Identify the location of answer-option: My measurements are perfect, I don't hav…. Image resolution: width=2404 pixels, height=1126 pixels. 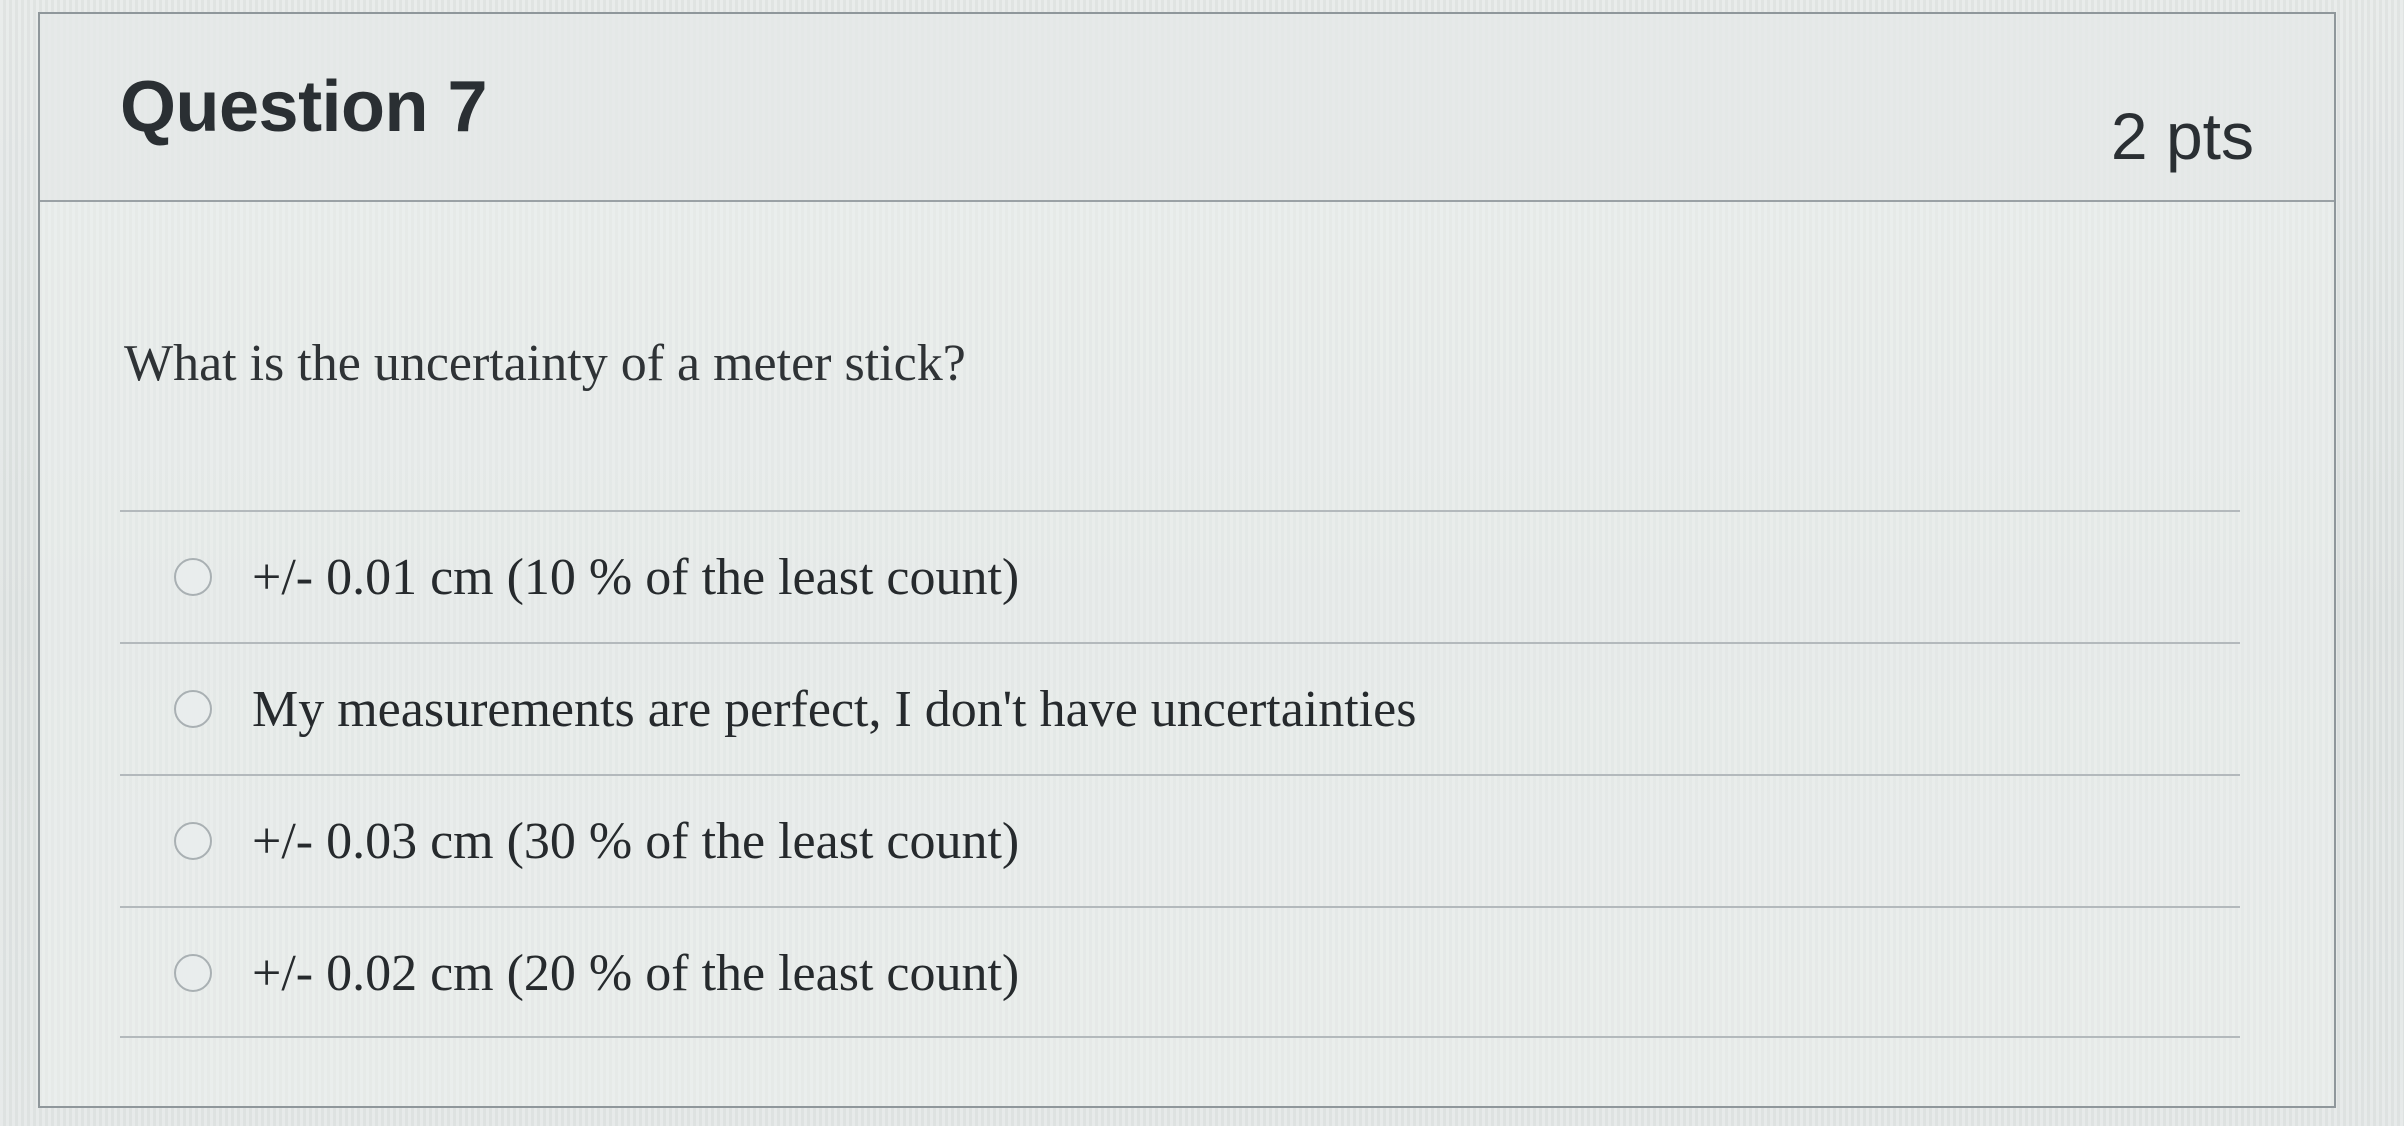
(1180, 708).